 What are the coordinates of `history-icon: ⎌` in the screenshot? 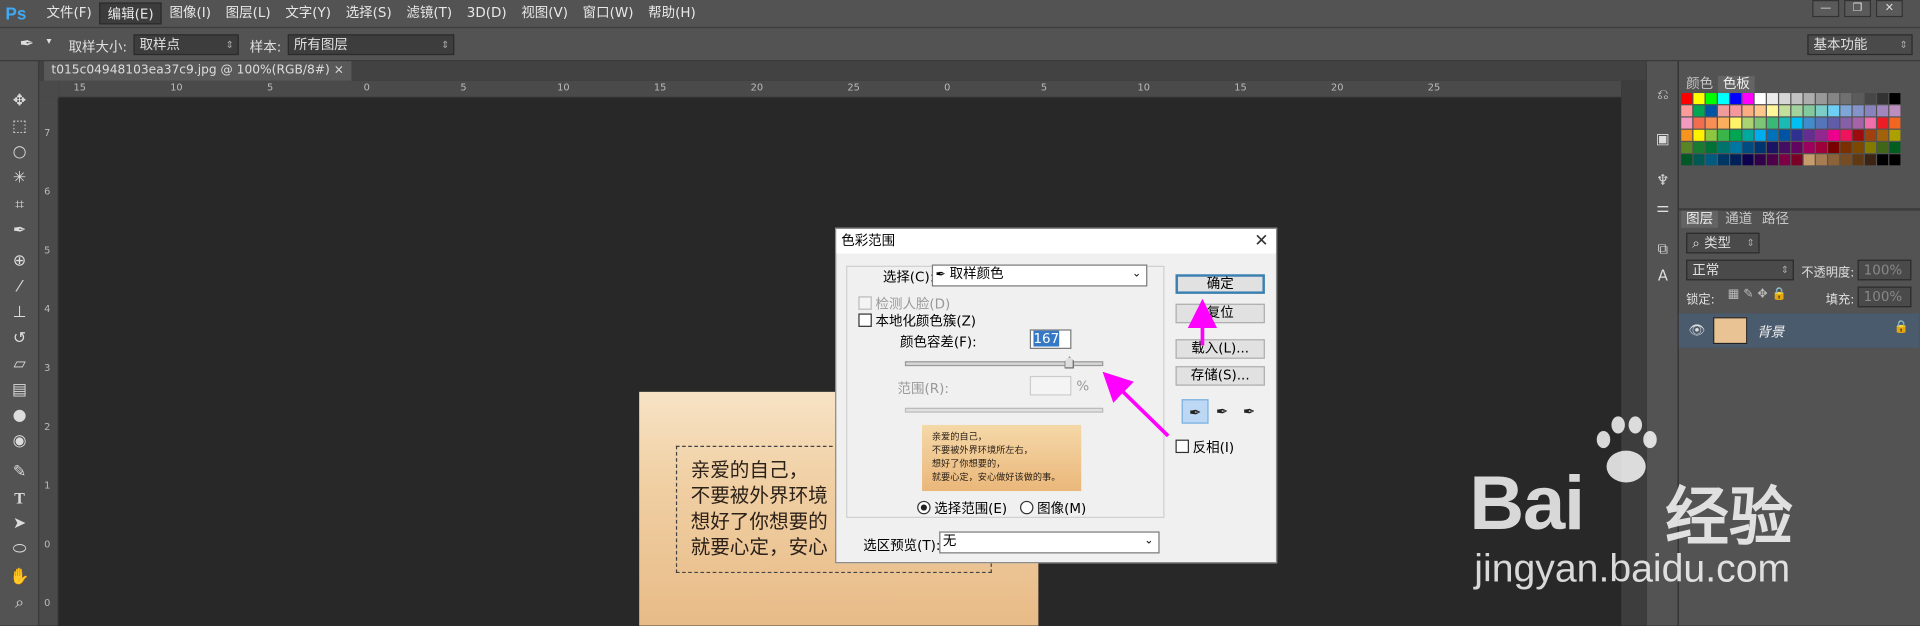 It's located at (1663, 96).